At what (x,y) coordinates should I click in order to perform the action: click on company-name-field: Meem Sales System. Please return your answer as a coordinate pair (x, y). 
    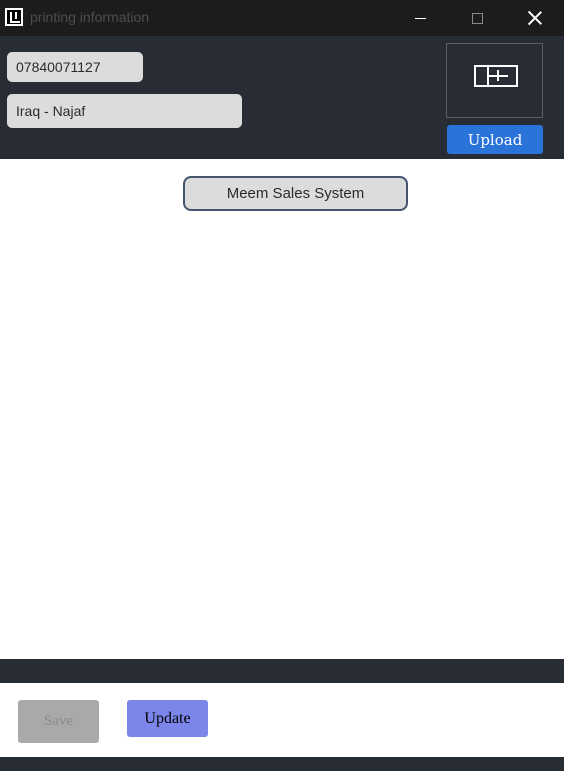
    Looking at the image, I should click on (295, 193).